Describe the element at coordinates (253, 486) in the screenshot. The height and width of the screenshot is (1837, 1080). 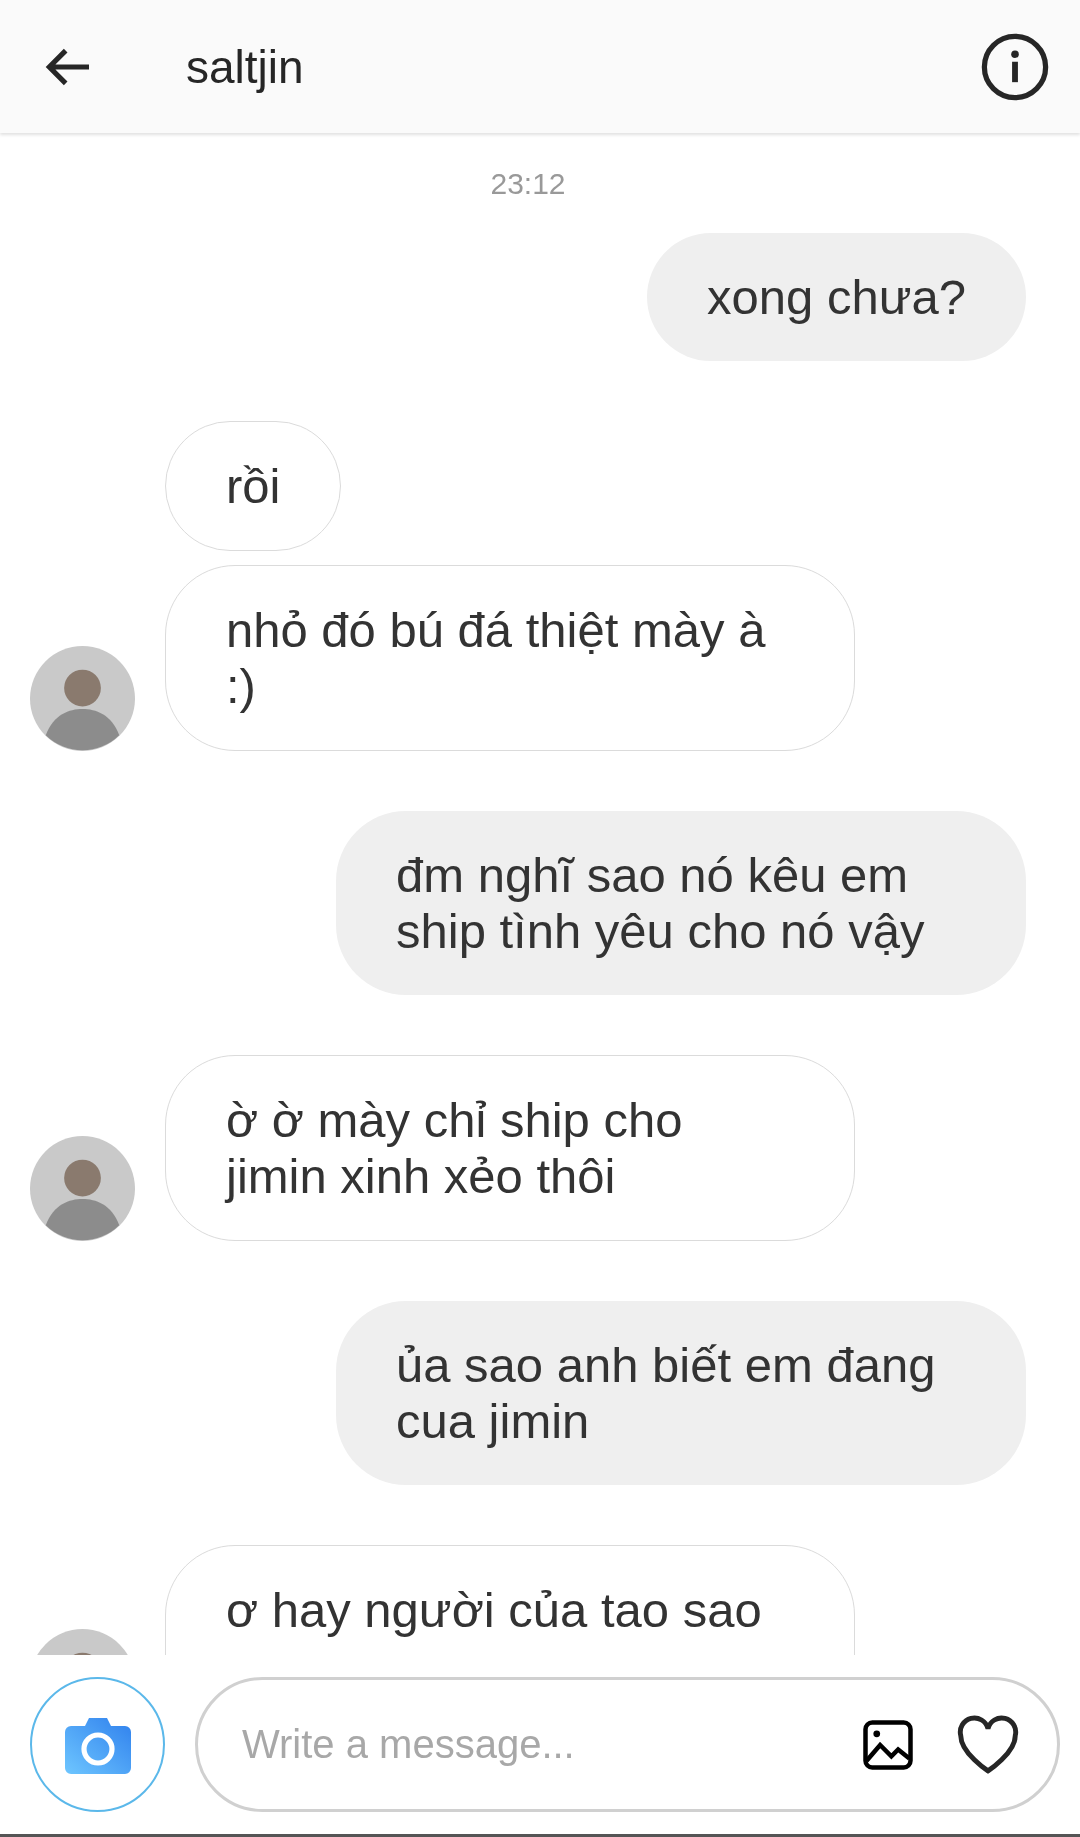
I see `message-bubble: rồi` at that location.